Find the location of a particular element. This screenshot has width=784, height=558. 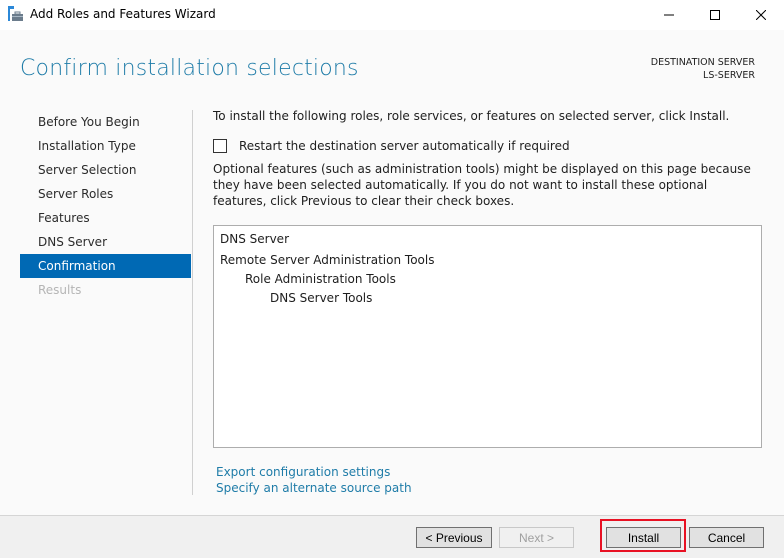

install-button: Install is located at coordinates (643, 537).